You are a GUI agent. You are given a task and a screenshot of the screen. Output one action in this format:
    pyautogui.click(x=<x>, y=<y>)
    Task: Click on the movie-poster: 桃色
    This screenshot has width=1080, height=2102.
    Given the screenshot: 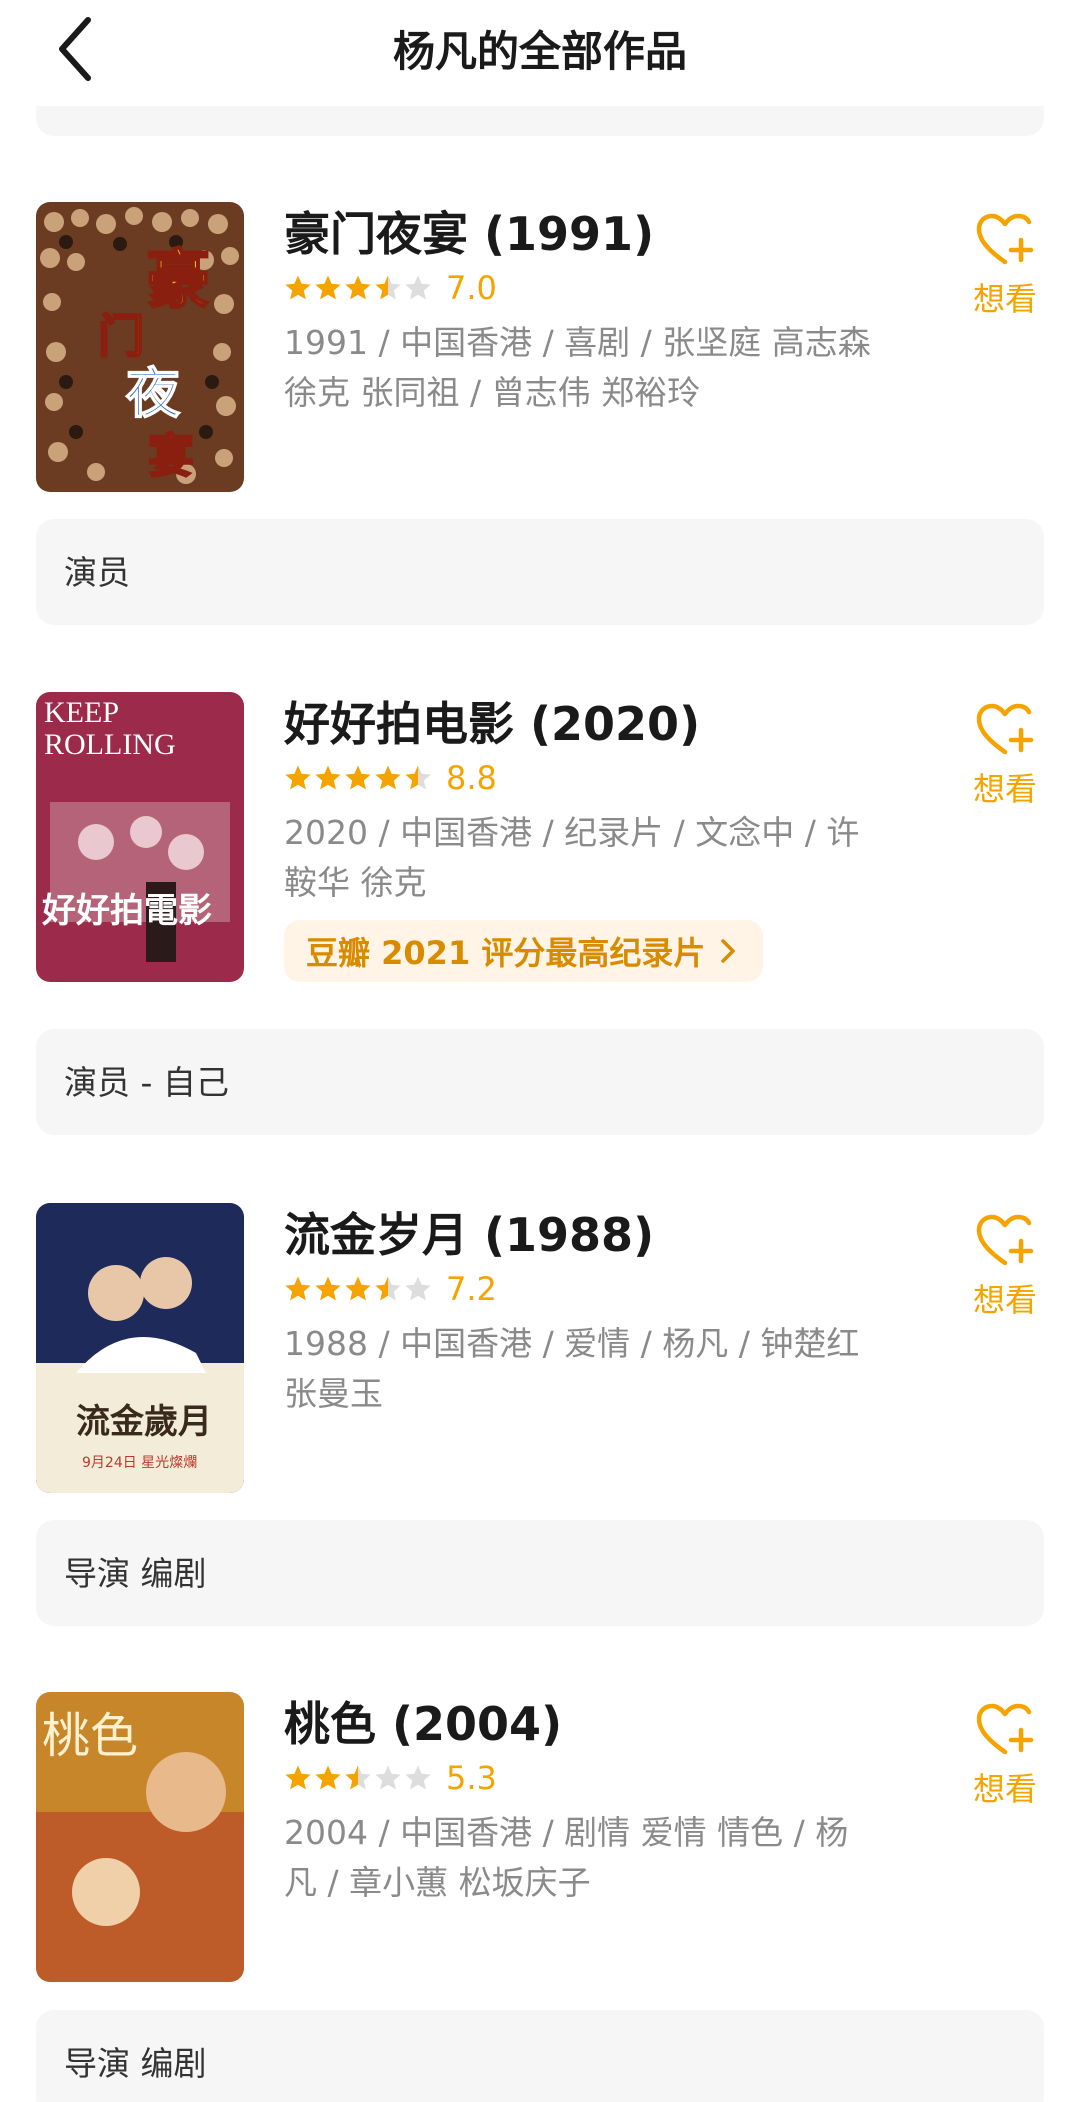 What is the action you would take?
    pyautogui.click(x=140, y=1837)
    